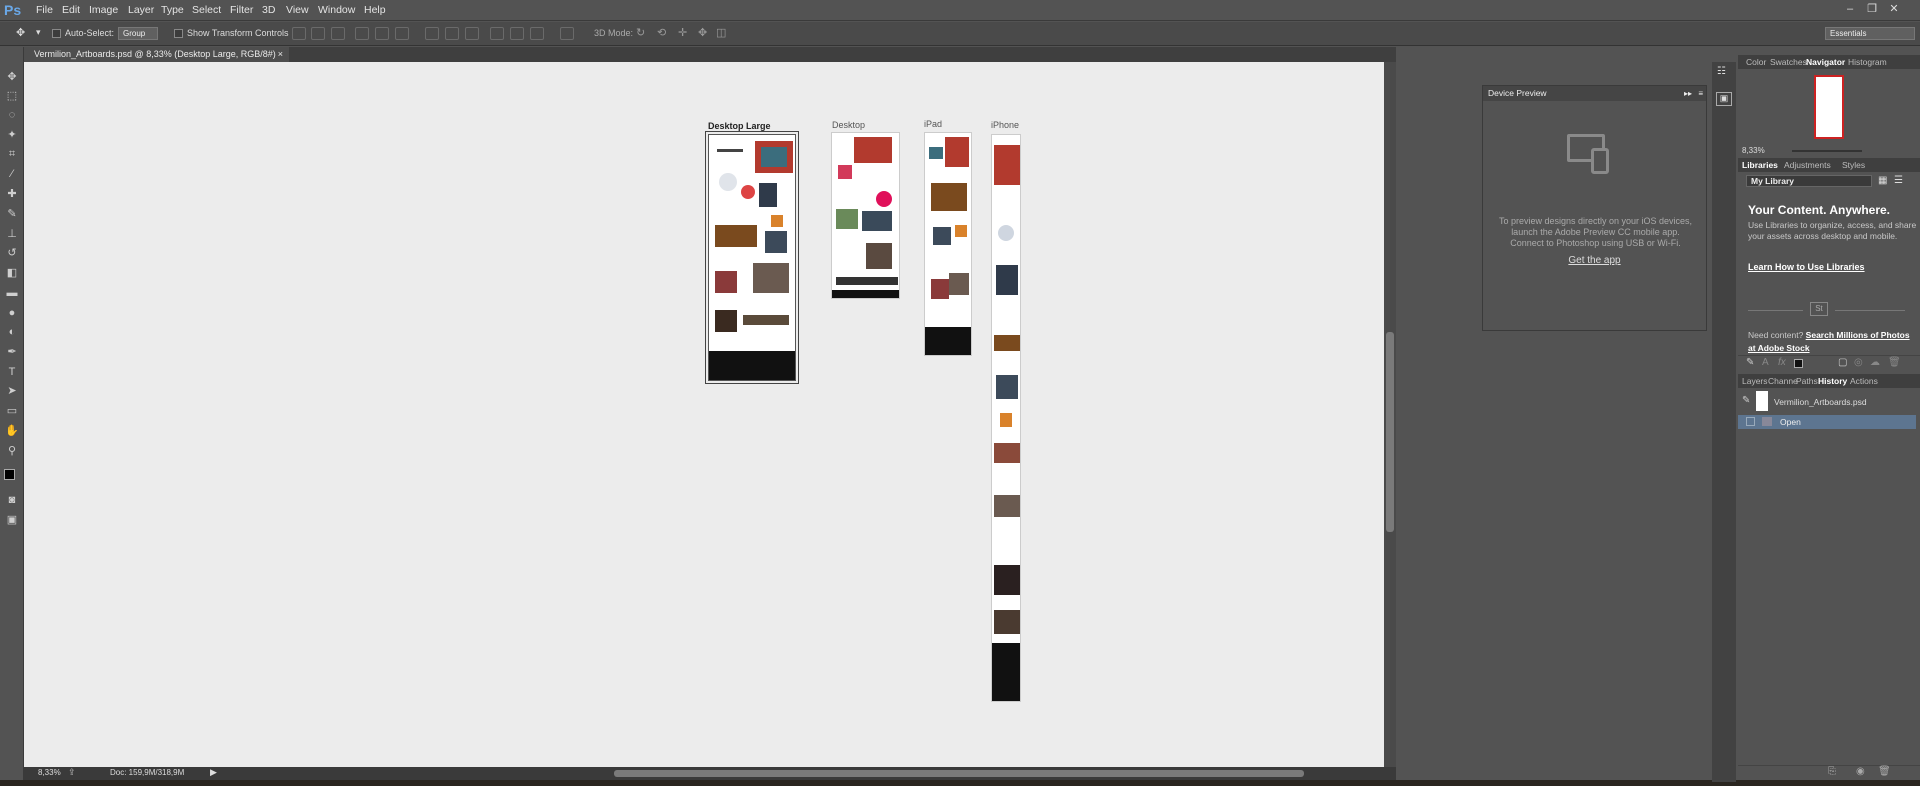 This screenshot has height=786, width=1920. I want to click on show-transform-checkbox, so click(178, 33).